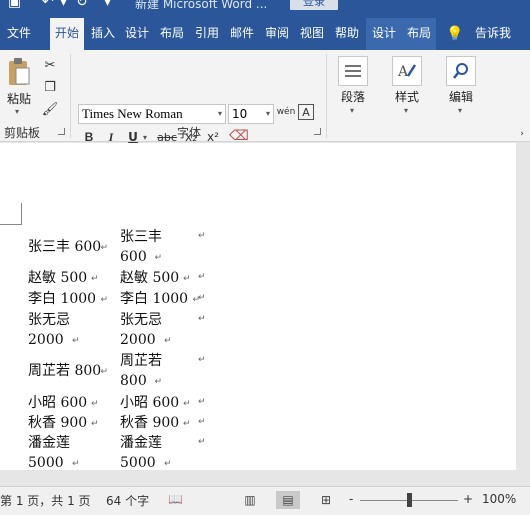 The image size is (530, 515). What do you see at coordinates (288, 500) in the screenshot?
I see `print-layout-icon: ▤` at bounding box center [288, 500].